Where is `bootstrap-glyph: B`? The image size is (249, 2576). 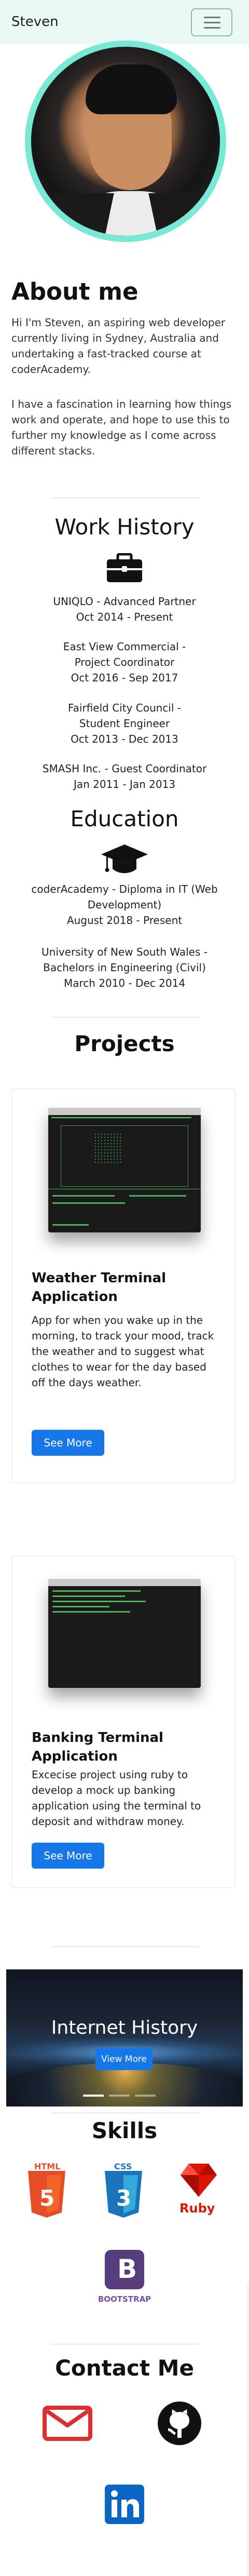 bootstrap-glyph: B is located at coordinates (127, 2269).